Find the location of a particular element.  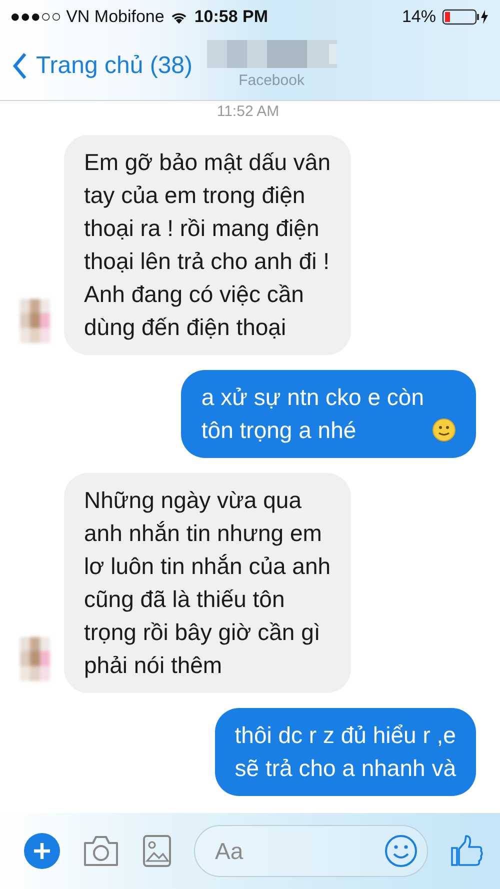

back-button: Trang chủ (38) is located at coordinates (102, 66).